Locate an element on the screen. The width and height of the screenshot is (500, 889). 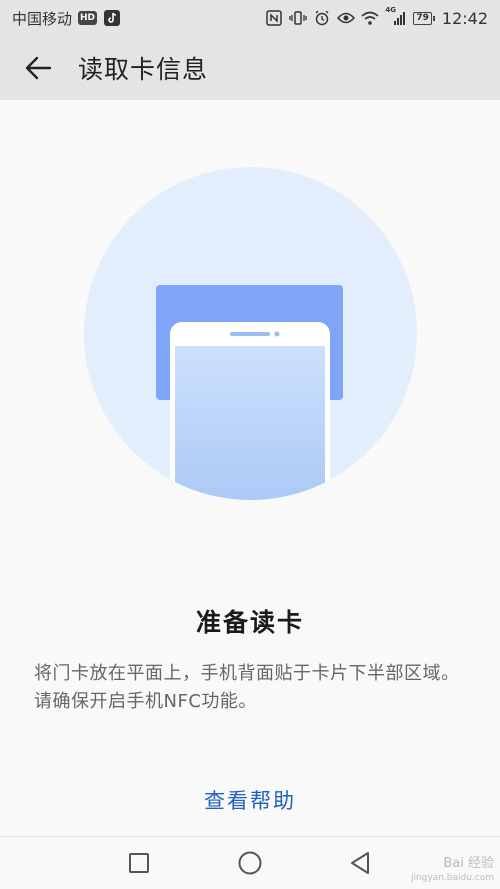
battery-level: 79 is located at coordinates (422, 18).